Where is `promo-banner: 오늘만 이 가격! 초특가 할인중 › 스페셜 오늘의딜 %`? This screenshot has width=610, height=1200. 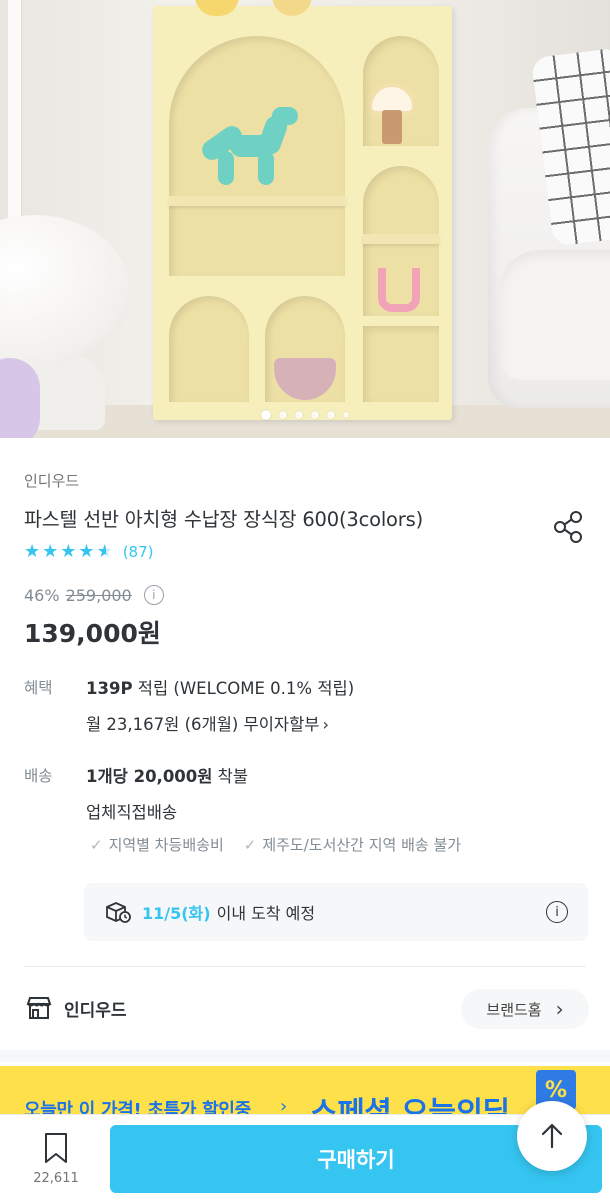
promo-banner: 오늘만 이 가격! 초특가 할인중 › 스페셜 오늘의딜 % is located at coordinates (305, 1092).